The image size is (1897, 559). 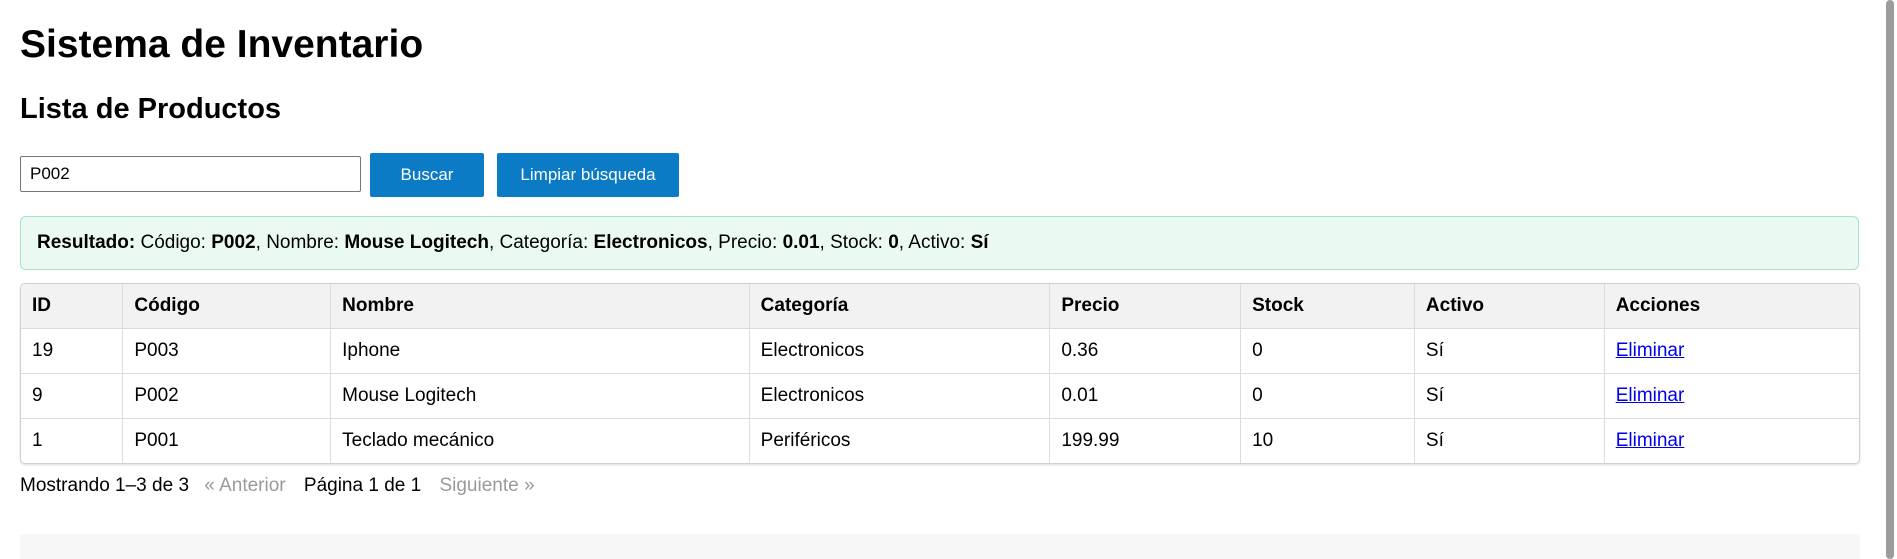 What do you see at coordinates (1145, 306) in the screenshot?
I see `column-header-precio: Precio` at bounding box center [1145, 306].